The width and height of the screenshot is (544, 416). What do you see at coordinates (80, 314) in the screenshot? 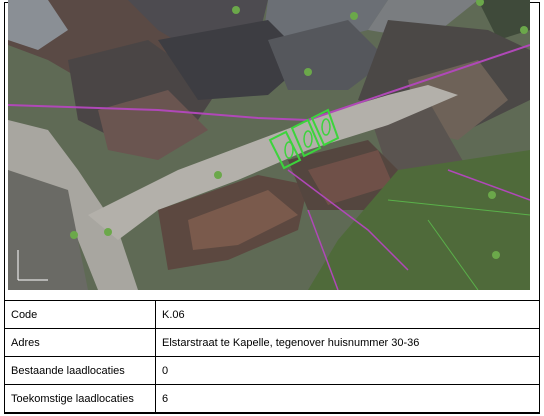
I see `row-key: Code` at bounding box center [80, 314].